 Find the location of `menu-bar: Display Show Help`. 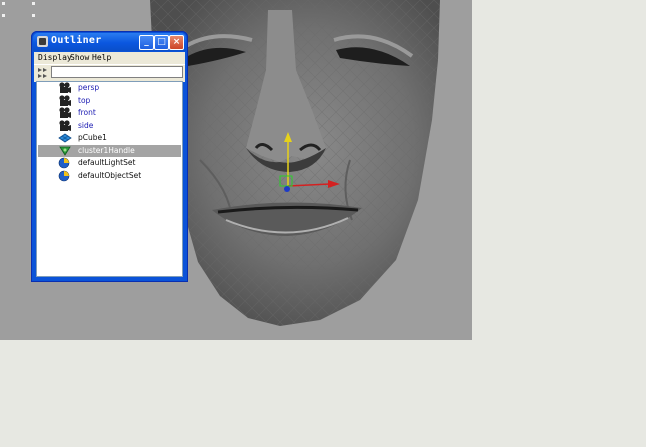

menu-bar: Display Show Help is located at coordinates (109, 58).